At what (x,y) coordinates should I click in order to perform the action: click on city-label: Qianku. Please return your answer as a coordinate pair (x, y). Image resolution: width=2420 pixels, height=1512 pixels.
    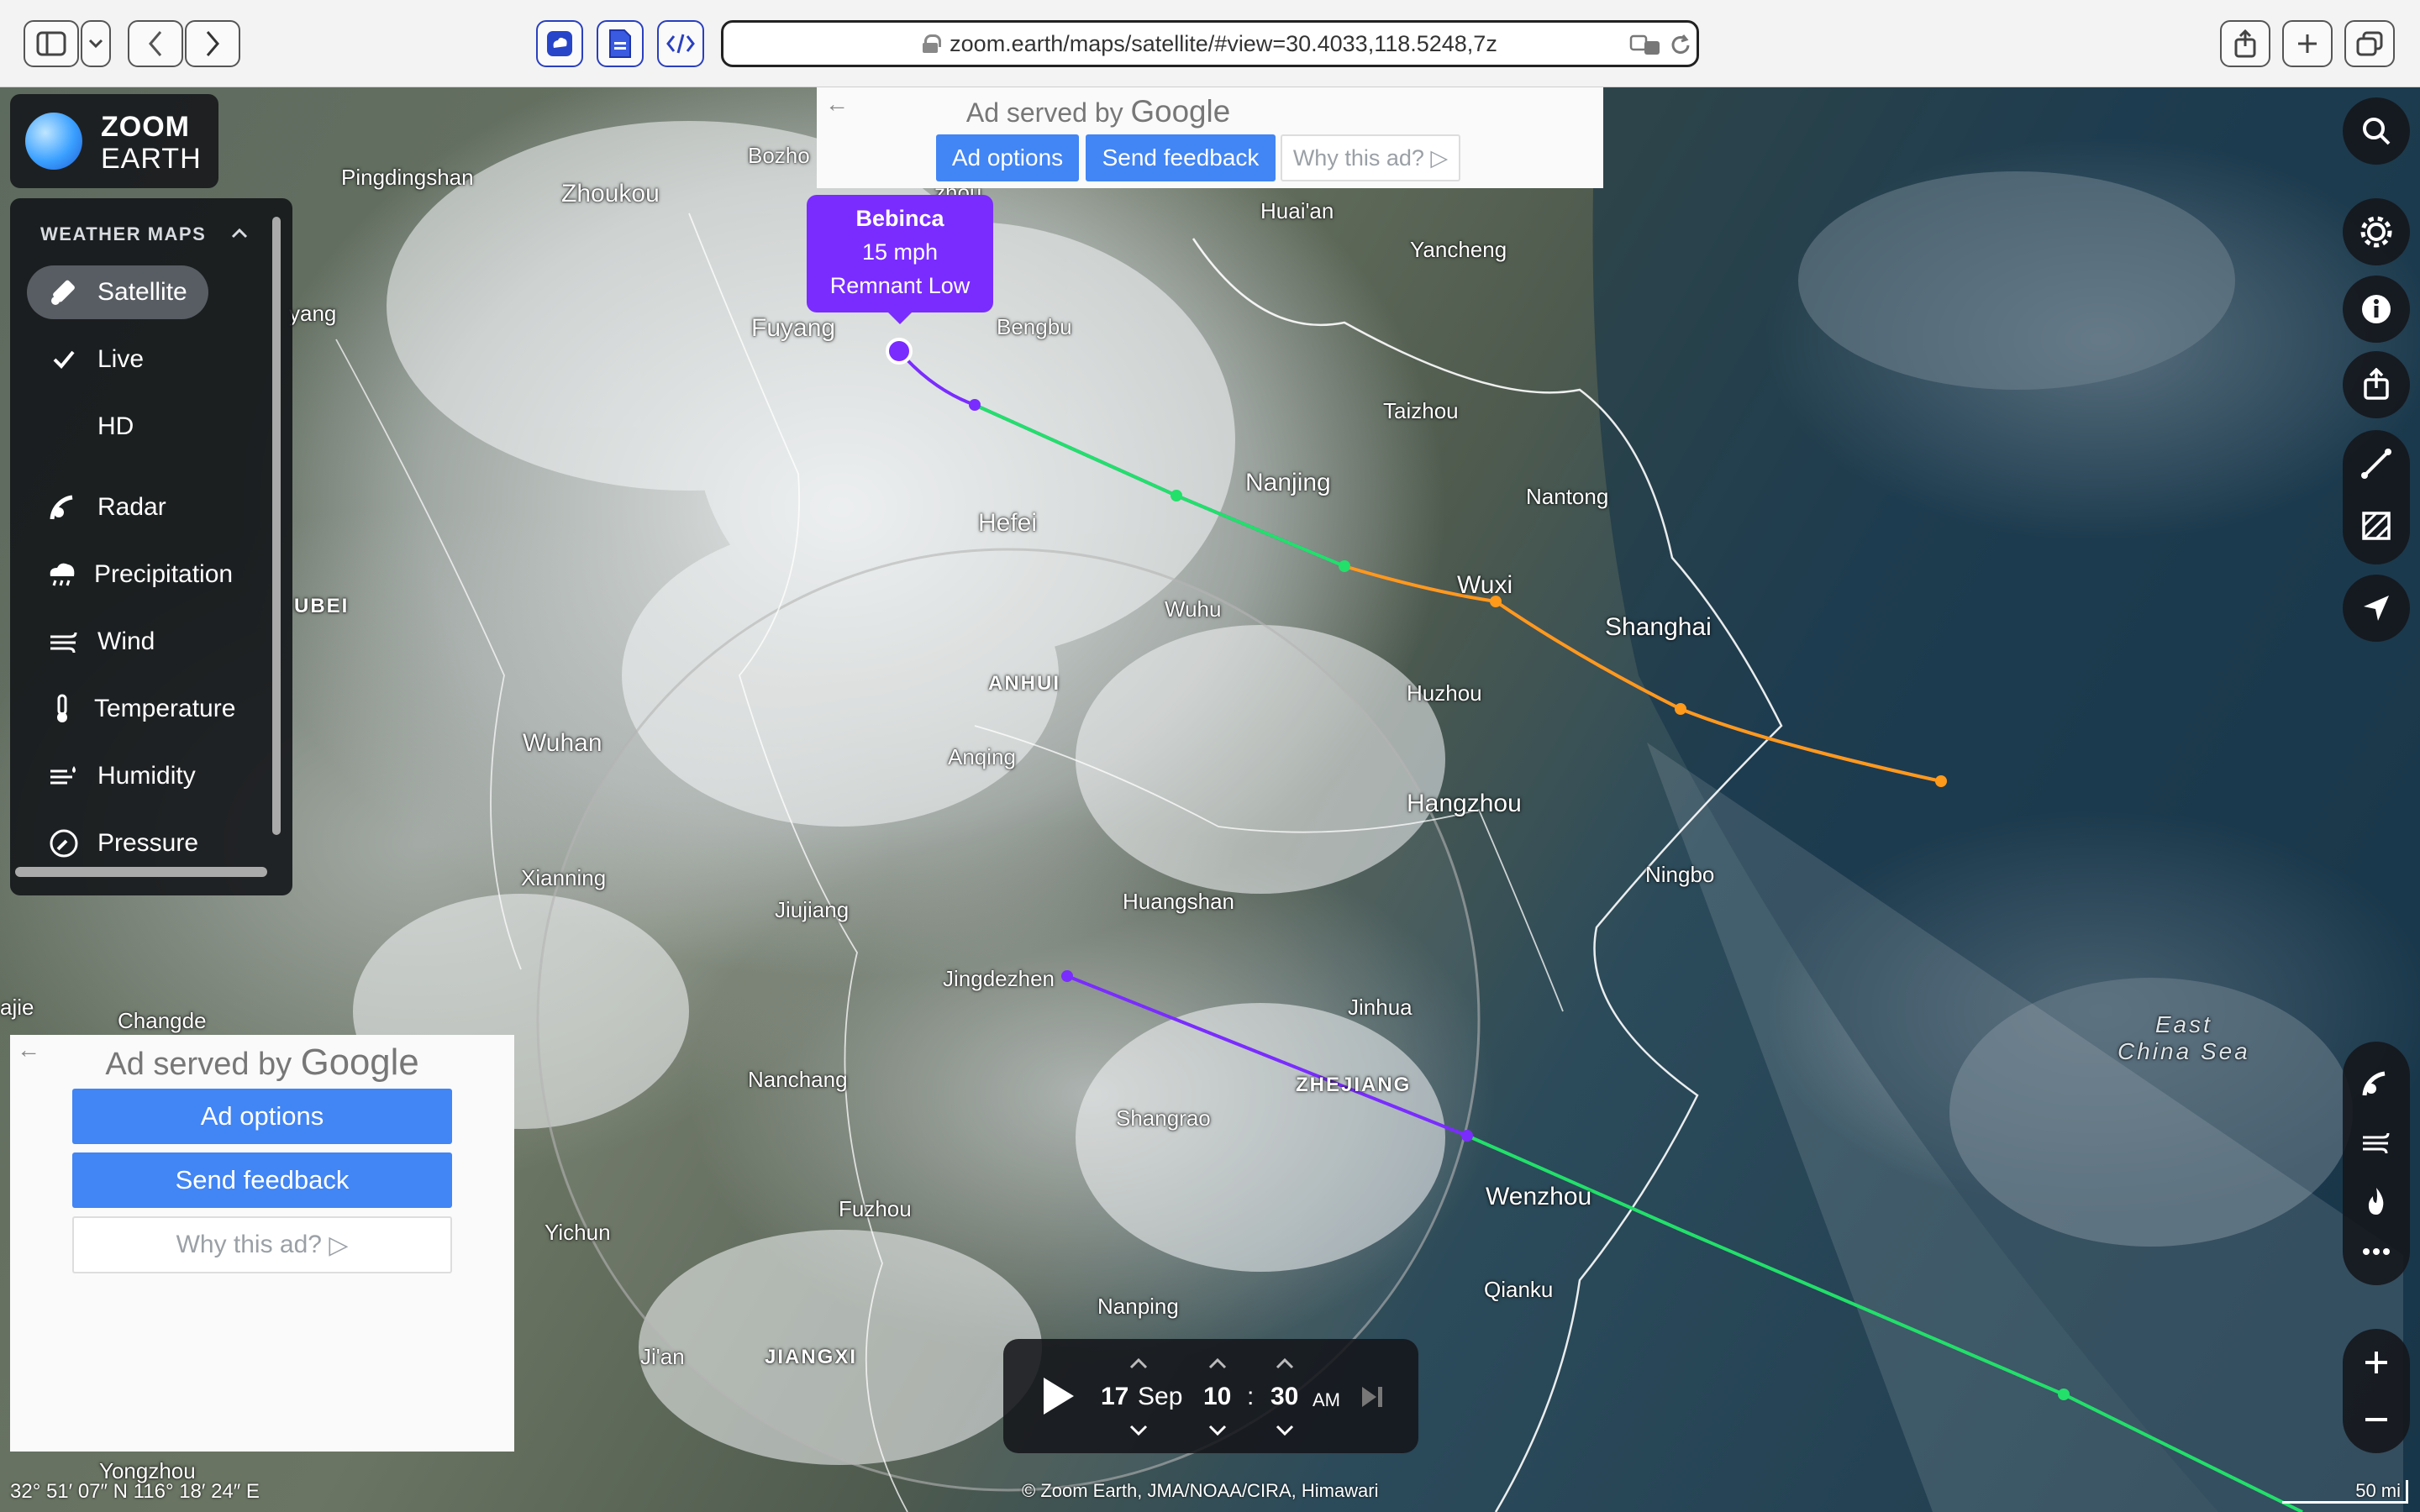
    Looking at the image, I should click on (1519, 1289).